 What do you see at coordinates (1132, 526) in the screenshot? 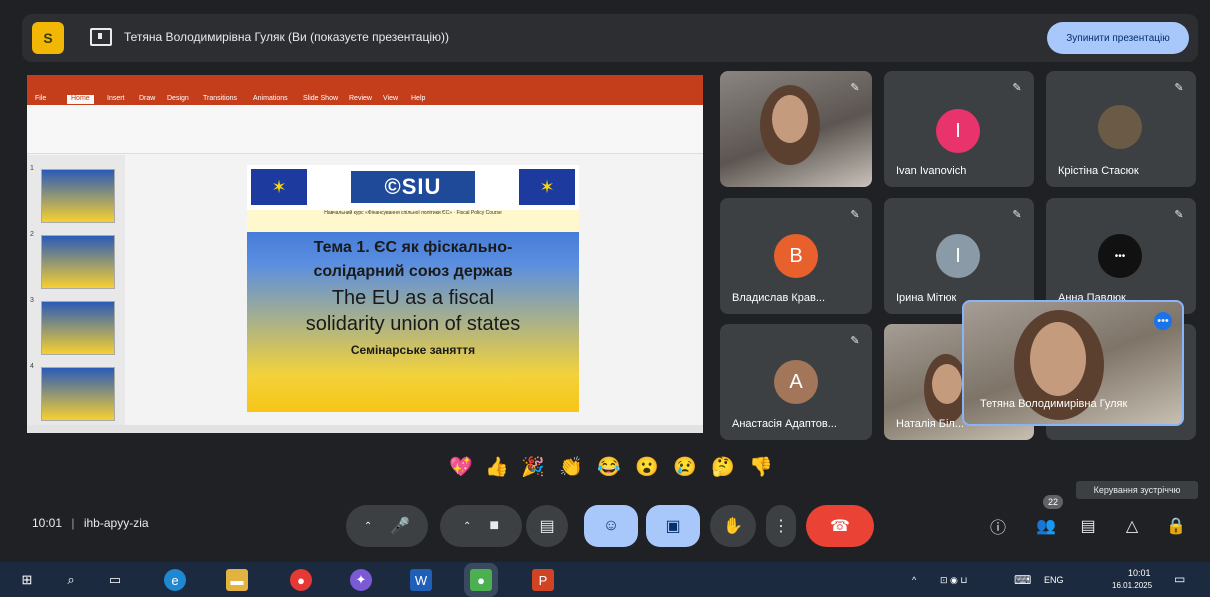
I see `activities-icon: △` at bounding box center [1132, 526].